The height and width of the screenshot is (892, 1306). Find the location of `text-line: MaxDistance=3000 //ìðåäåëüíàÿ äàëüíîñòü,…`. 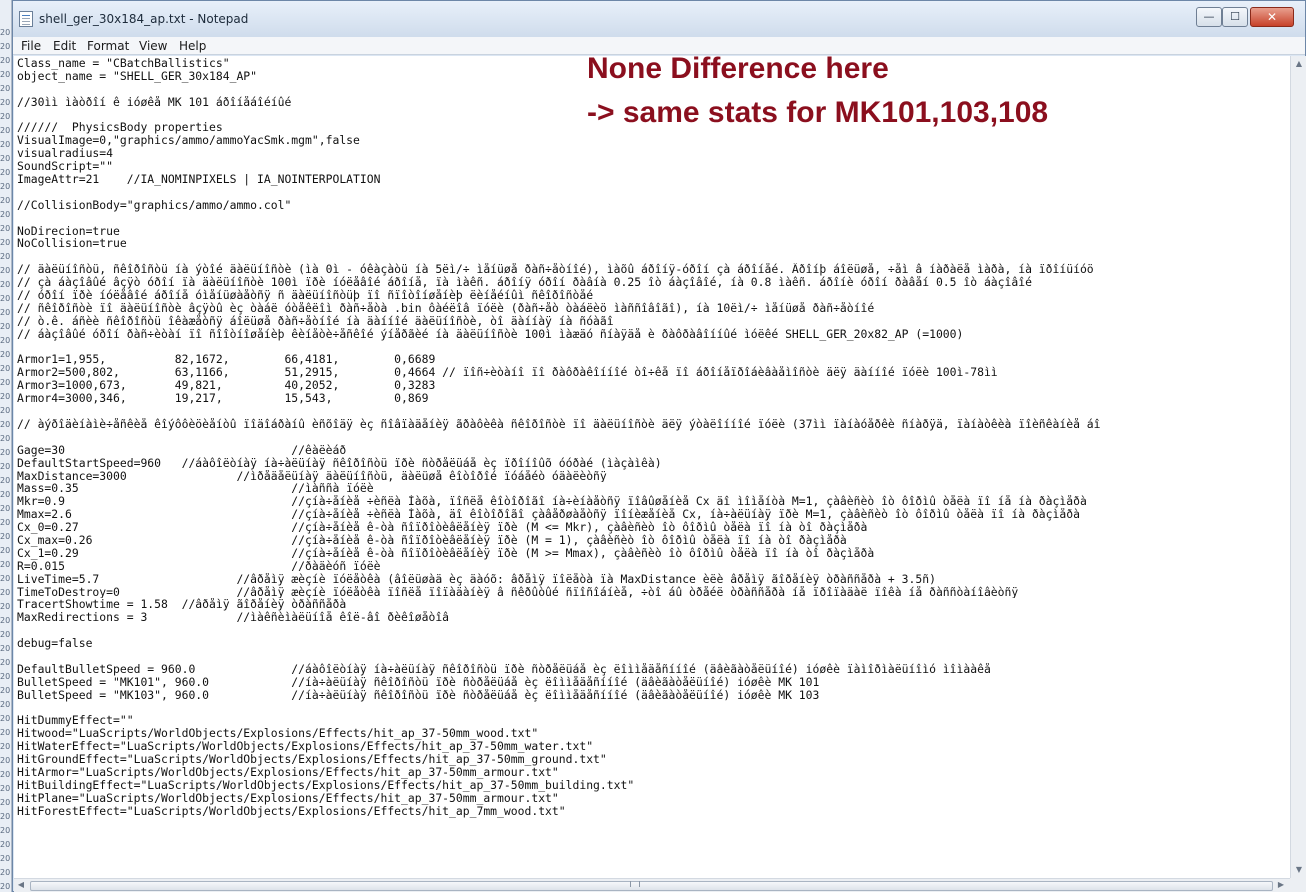

text-line: MaxDistance=3000 //ìðåäåëüíàÿ äàëüíîñòü,… is located at coordinates (312, 476).